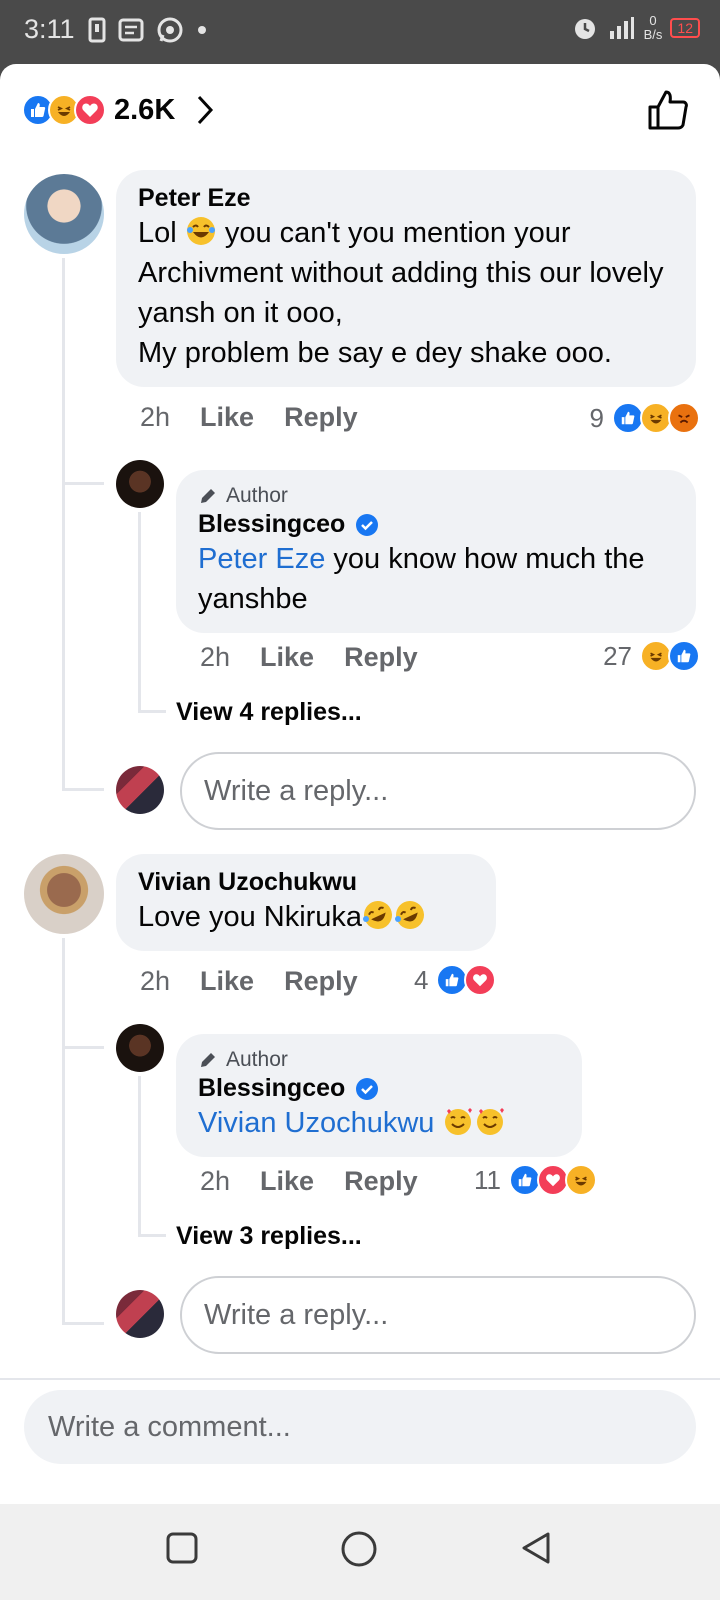 Image resolution: width=720 pixels, height=1600 pixels. What do you see at coordinates (145, 109) in the screenshot?
I see `reaction-count: 2.6K` at bounding box center [145, 109].